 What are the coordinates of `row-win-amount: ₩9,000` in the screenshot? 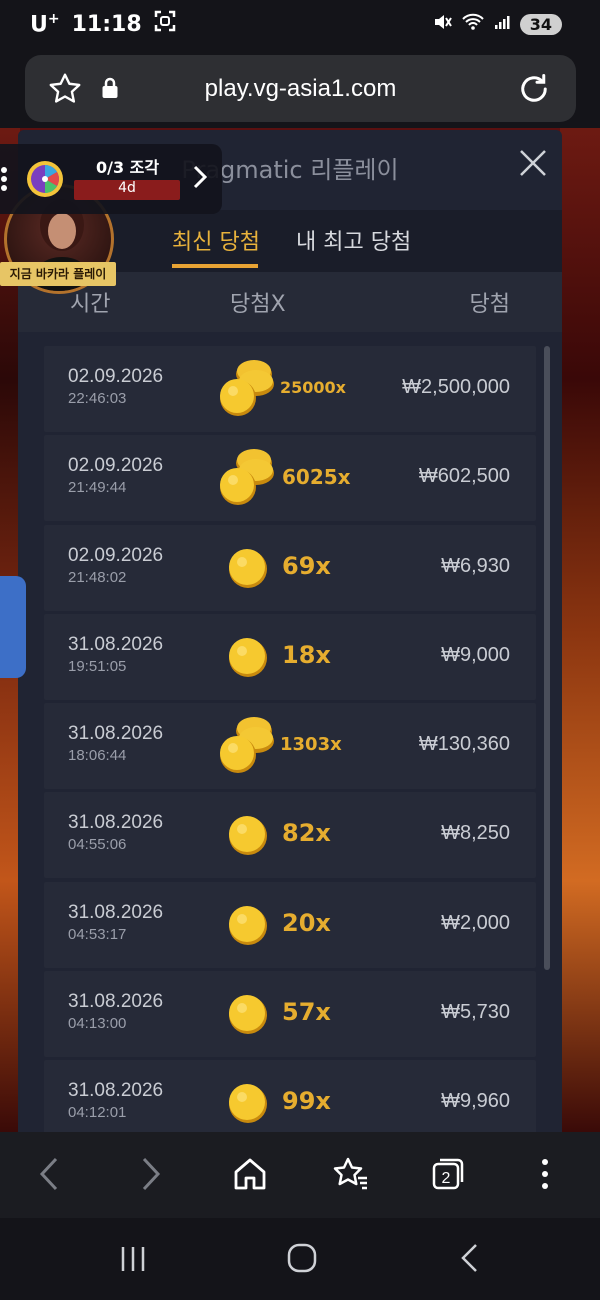 It's located at (475, 654).